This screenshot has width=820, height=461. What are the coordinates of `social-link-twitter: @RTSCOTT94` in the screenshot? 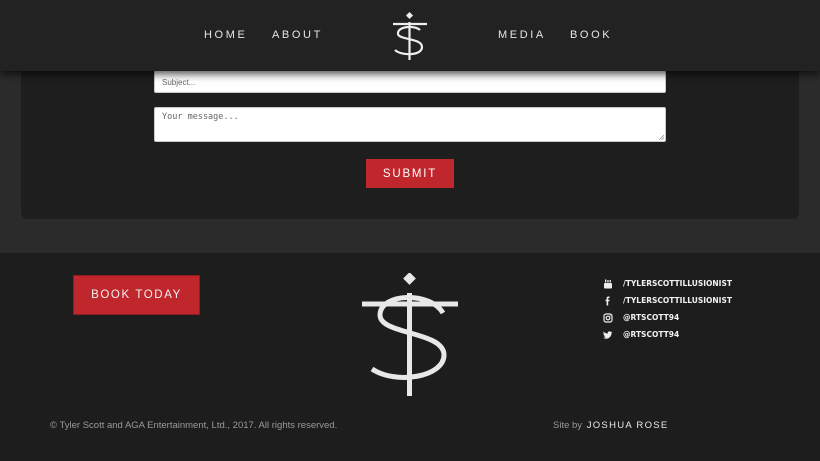 It's located at (665, 334).